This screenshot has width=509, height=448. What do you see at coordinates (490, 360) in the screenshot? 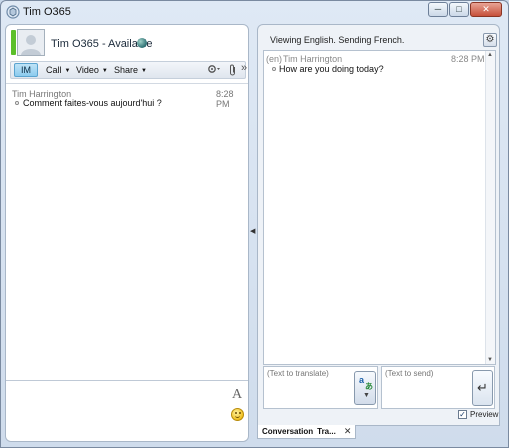
I see `scroll-down-icon: ▼` at bounding box center [490, 360].